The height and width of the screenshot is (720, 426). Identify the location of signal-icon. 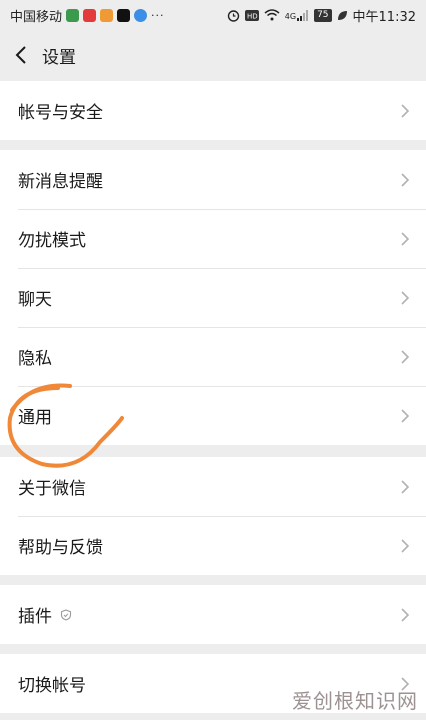
(303, 15).